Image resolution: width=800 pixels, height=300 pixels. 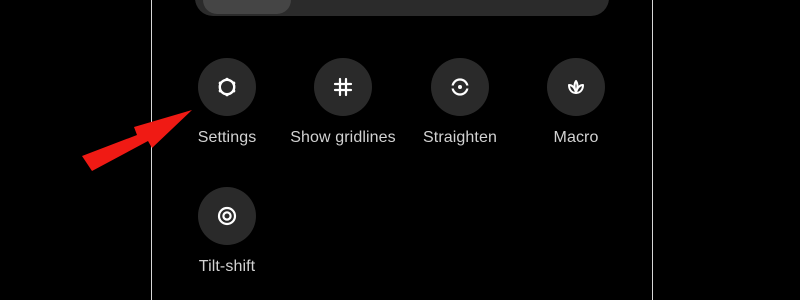 I want to click on settings-label: Settings, so click(x=227, y=137).